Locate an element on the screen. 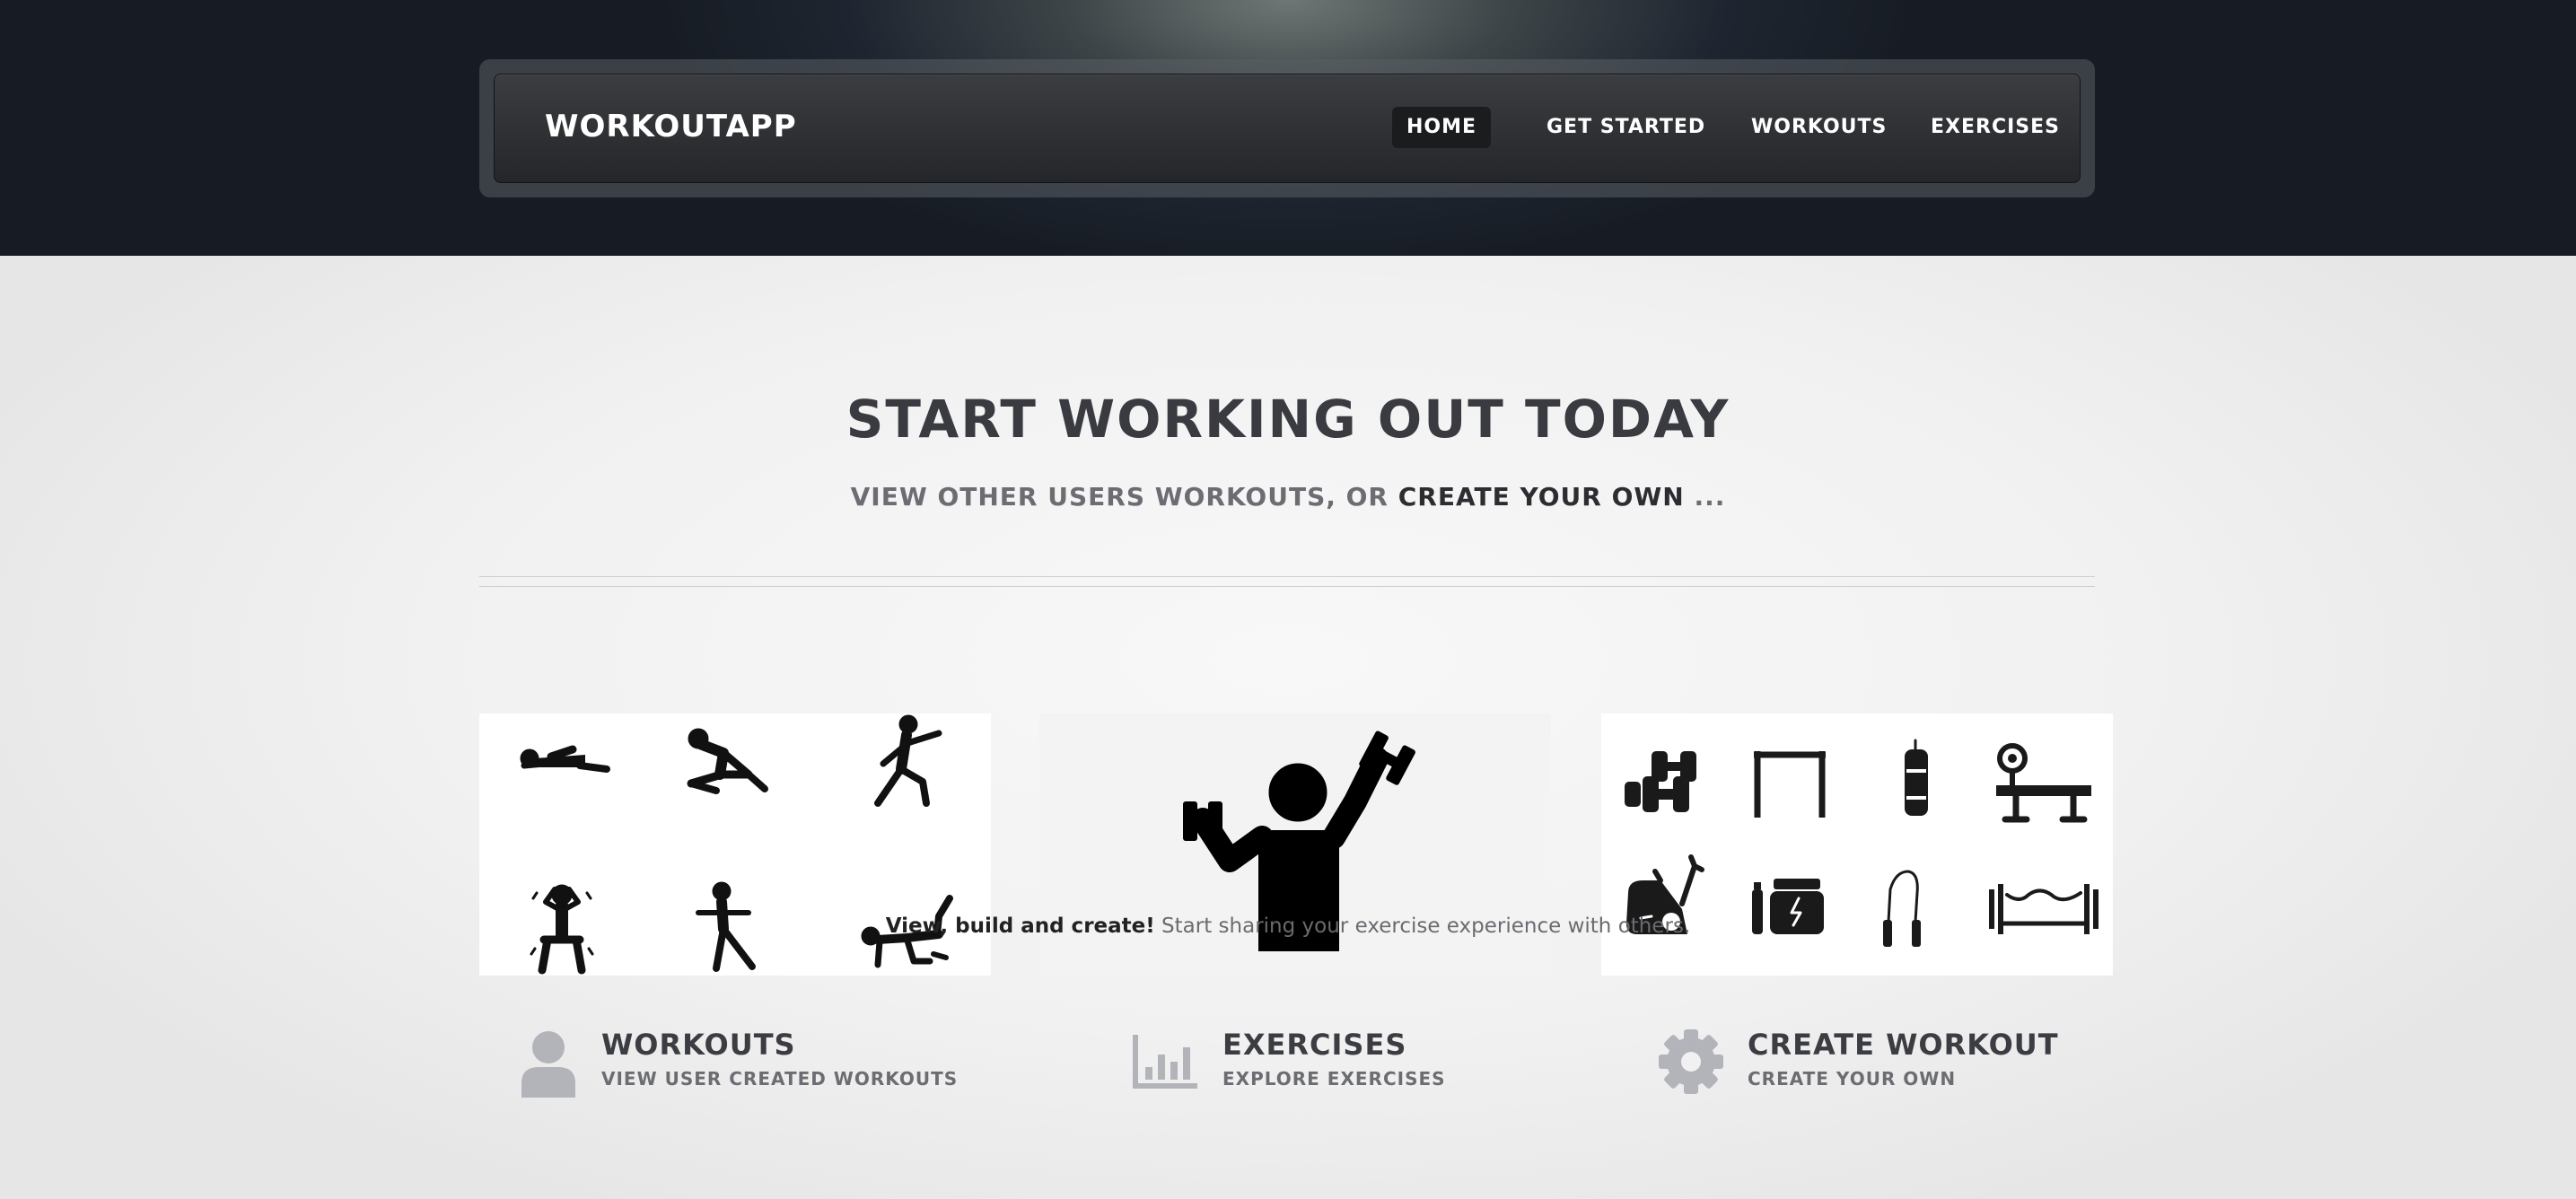 This screenshot has height=1199, width=2576. footer-tagline-strong: View, build and create! is located at coordinates (1020, 927).